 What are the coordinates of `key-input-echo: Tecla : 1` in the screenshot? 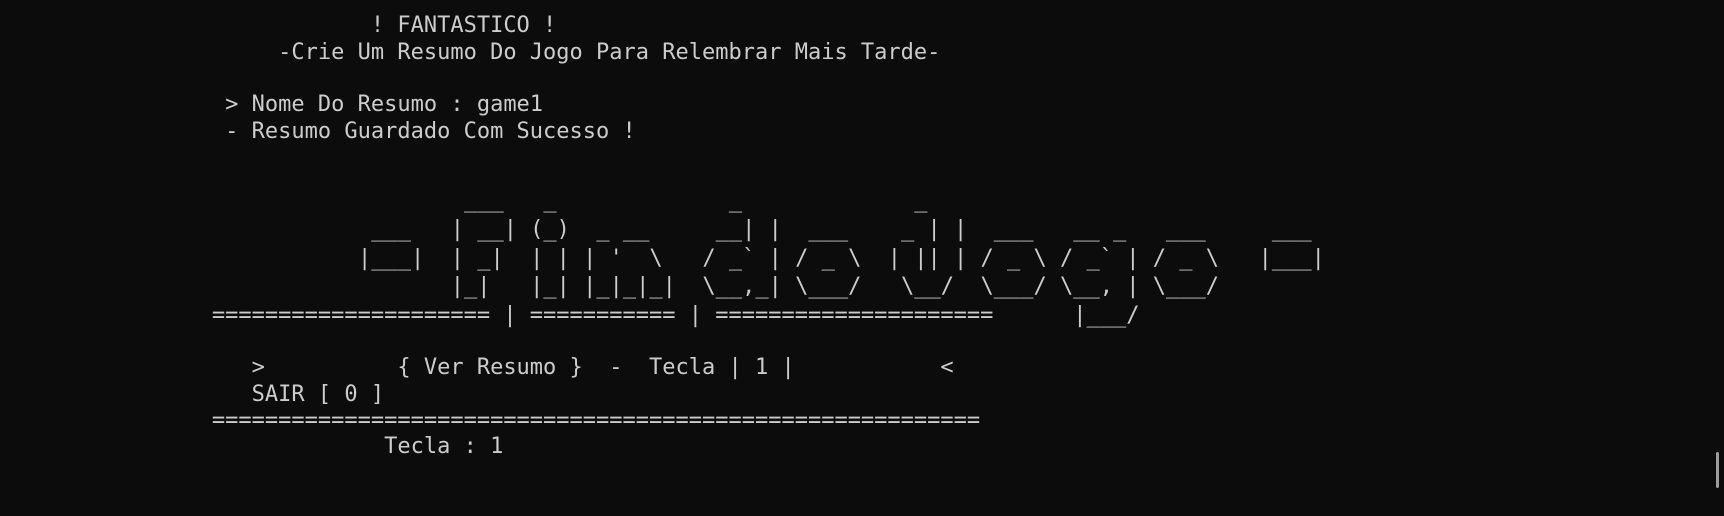 It's located at (252, 446).